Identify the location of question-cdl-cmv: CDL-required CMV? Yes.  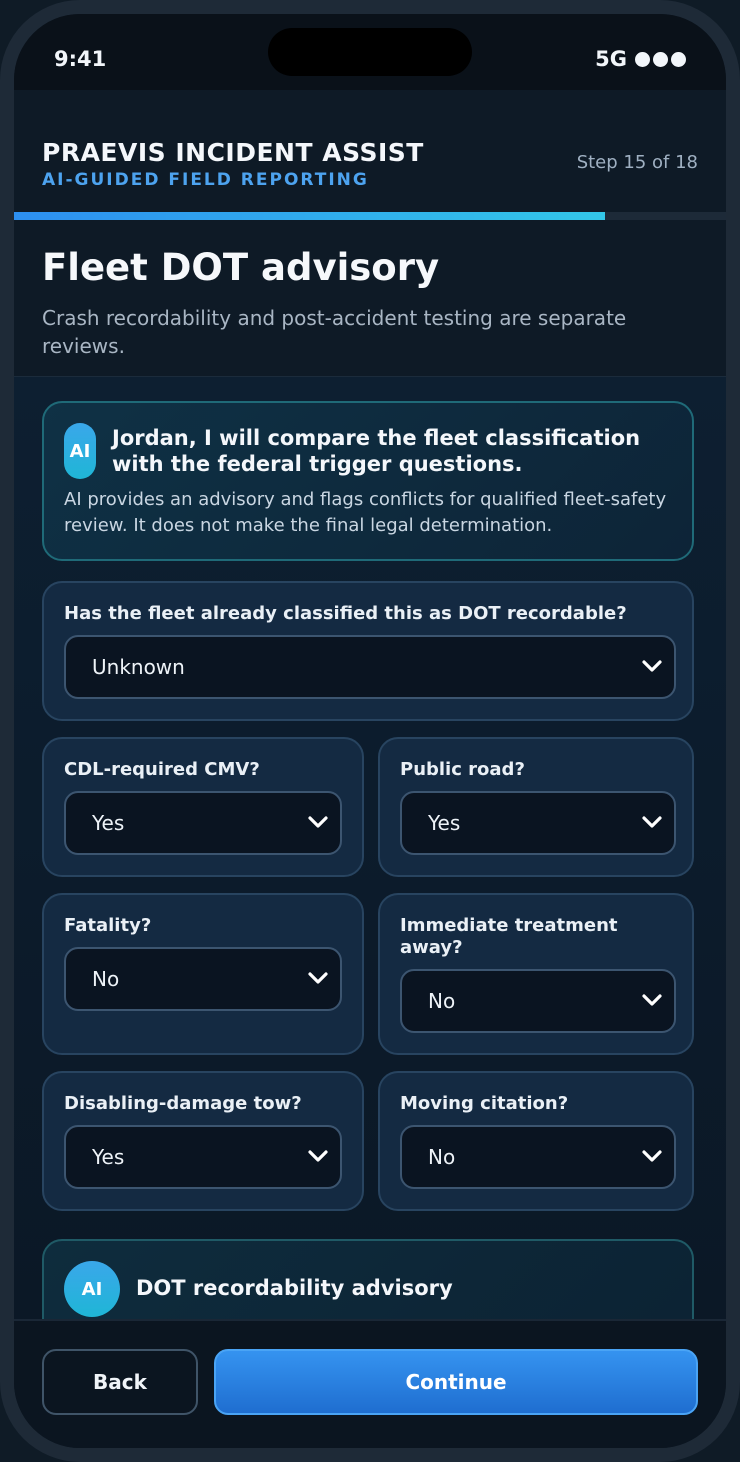
(203, 807).